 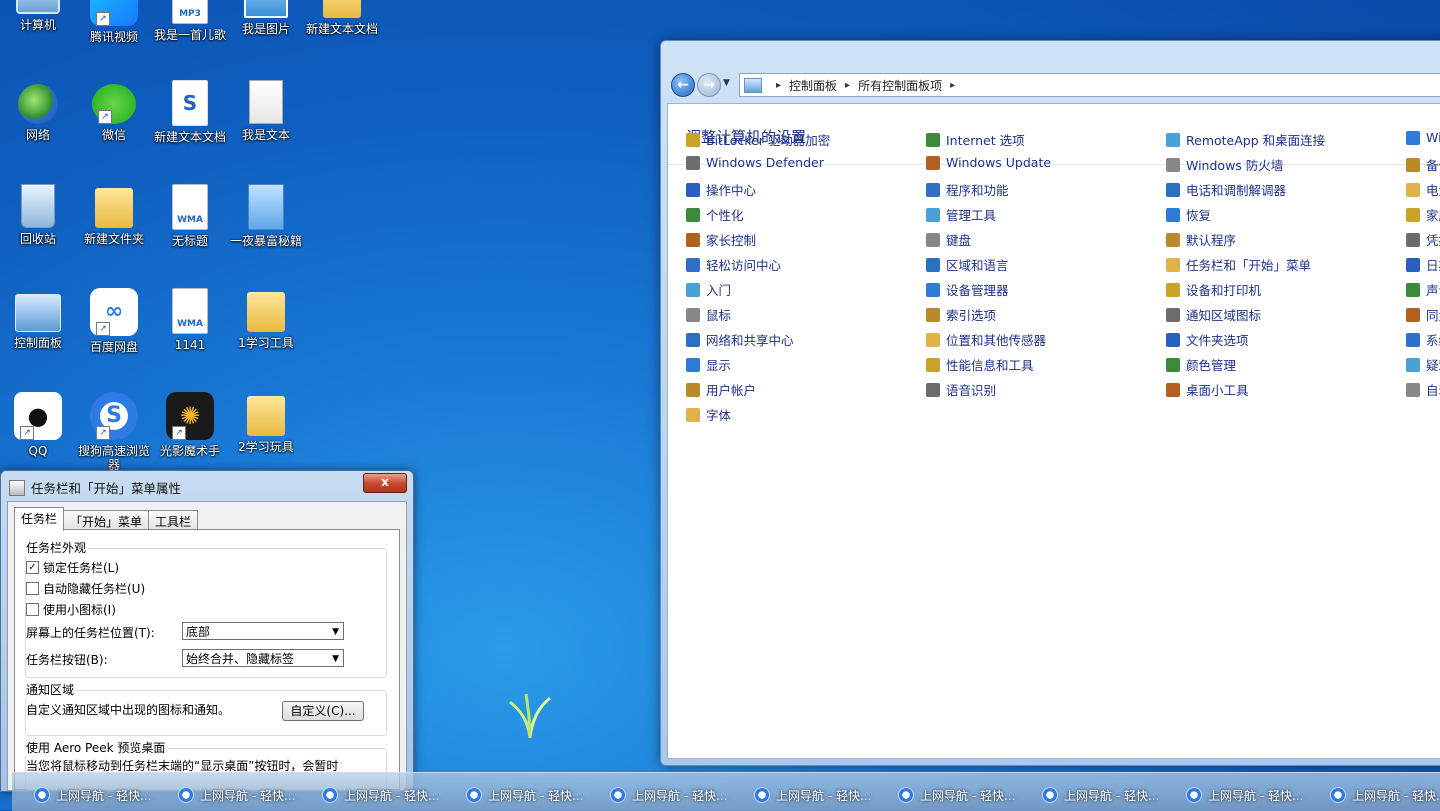 I want to click on control-panel-item: 文件夹选项, so click(x=1207, y=339).